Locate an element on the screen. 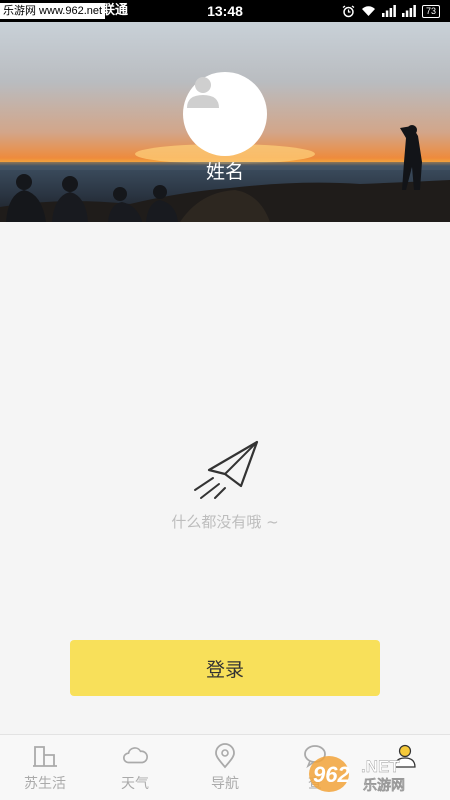  avatar is located at coordinates (225, 114).